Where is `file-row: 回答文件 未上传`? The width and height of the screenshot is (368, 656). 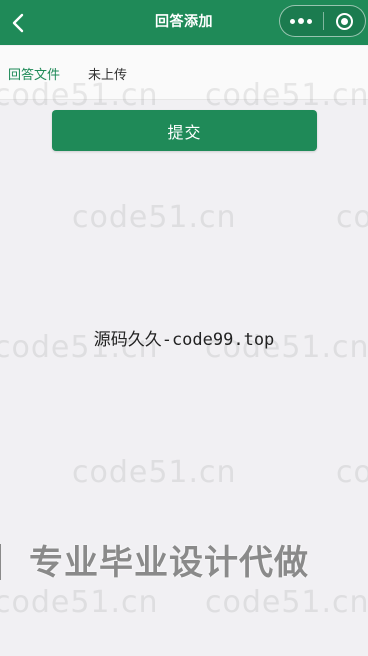
file-row: 回答文件 未上传 is located at coordinates (184, 73).